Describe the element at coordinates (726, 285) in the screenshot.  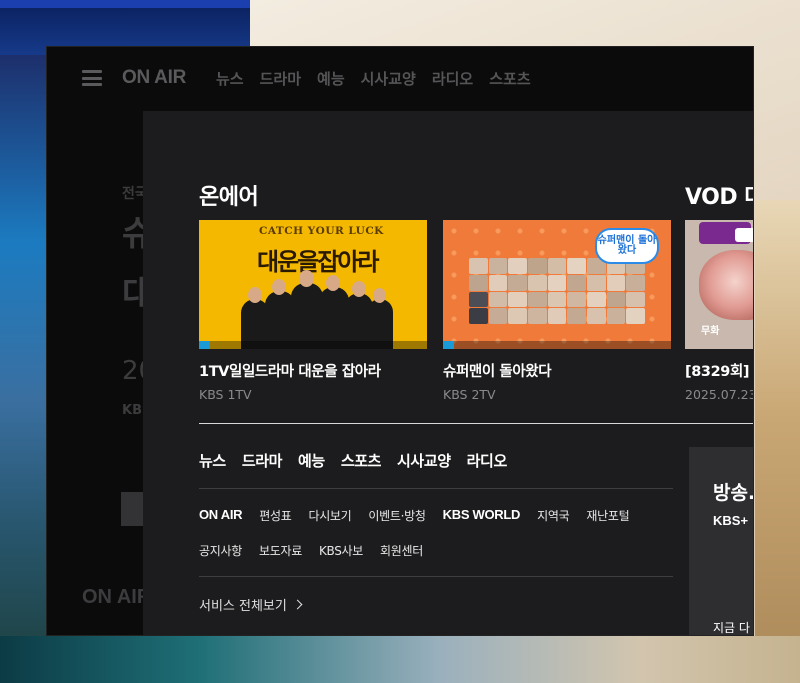
I see `food-image` at that location.